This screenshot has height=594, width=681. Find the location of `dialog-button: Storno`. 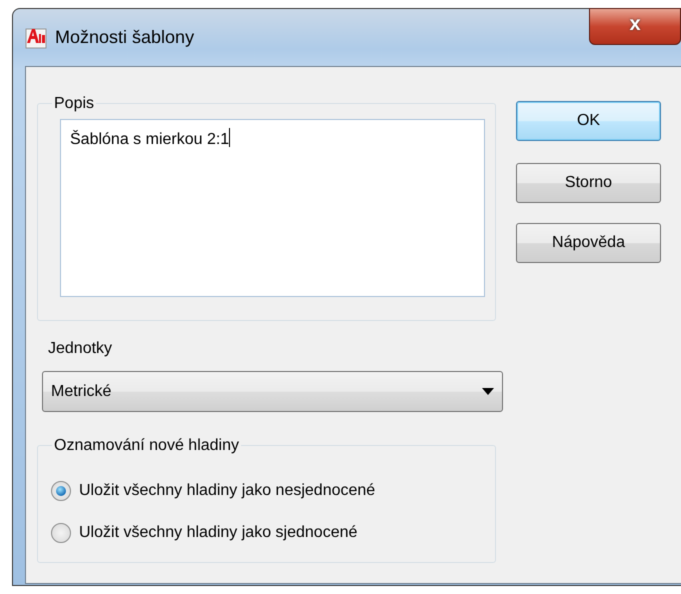

dialog-button: Storno is located at coordinates (588, 183).